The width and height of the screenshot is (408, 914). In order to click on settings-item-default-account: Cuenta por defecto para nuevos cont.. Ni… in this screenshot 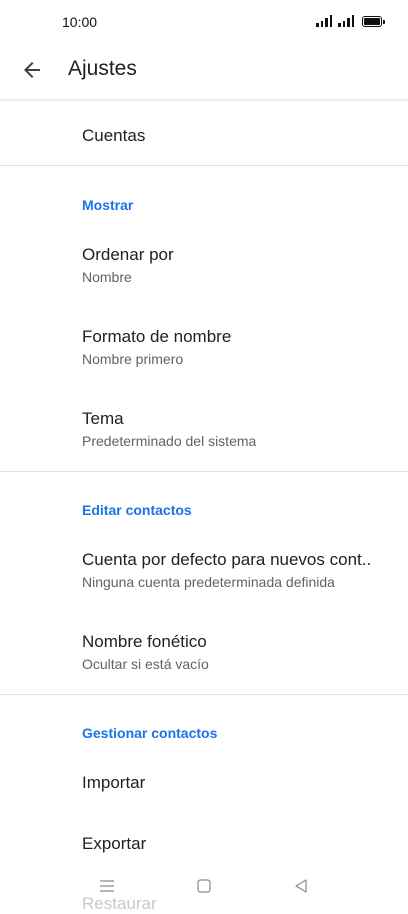, I will do `click(226, 570)`.